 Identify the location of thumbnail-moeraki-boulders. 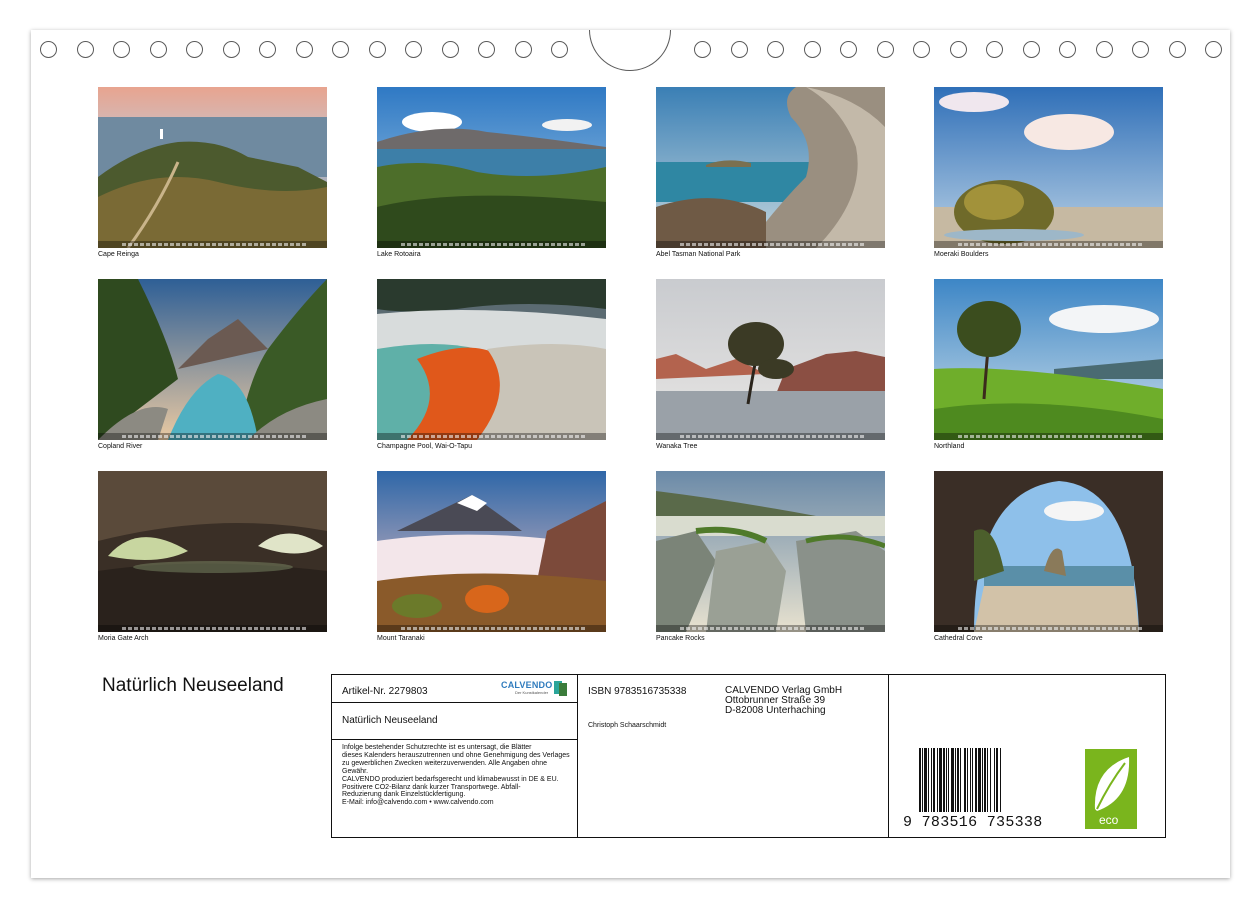
(1048, 167).